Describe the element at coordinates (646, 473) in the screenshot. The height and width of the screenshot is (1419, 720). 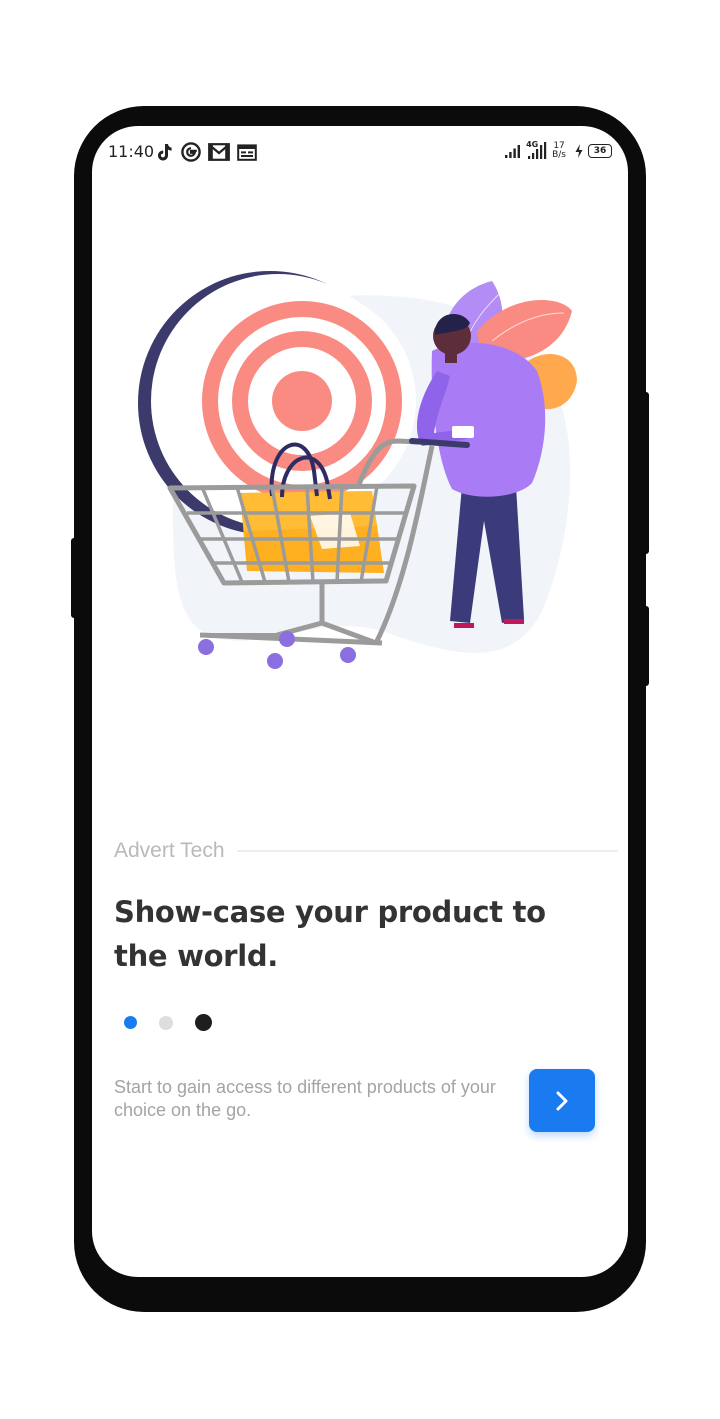
I see `power-button` at that location.